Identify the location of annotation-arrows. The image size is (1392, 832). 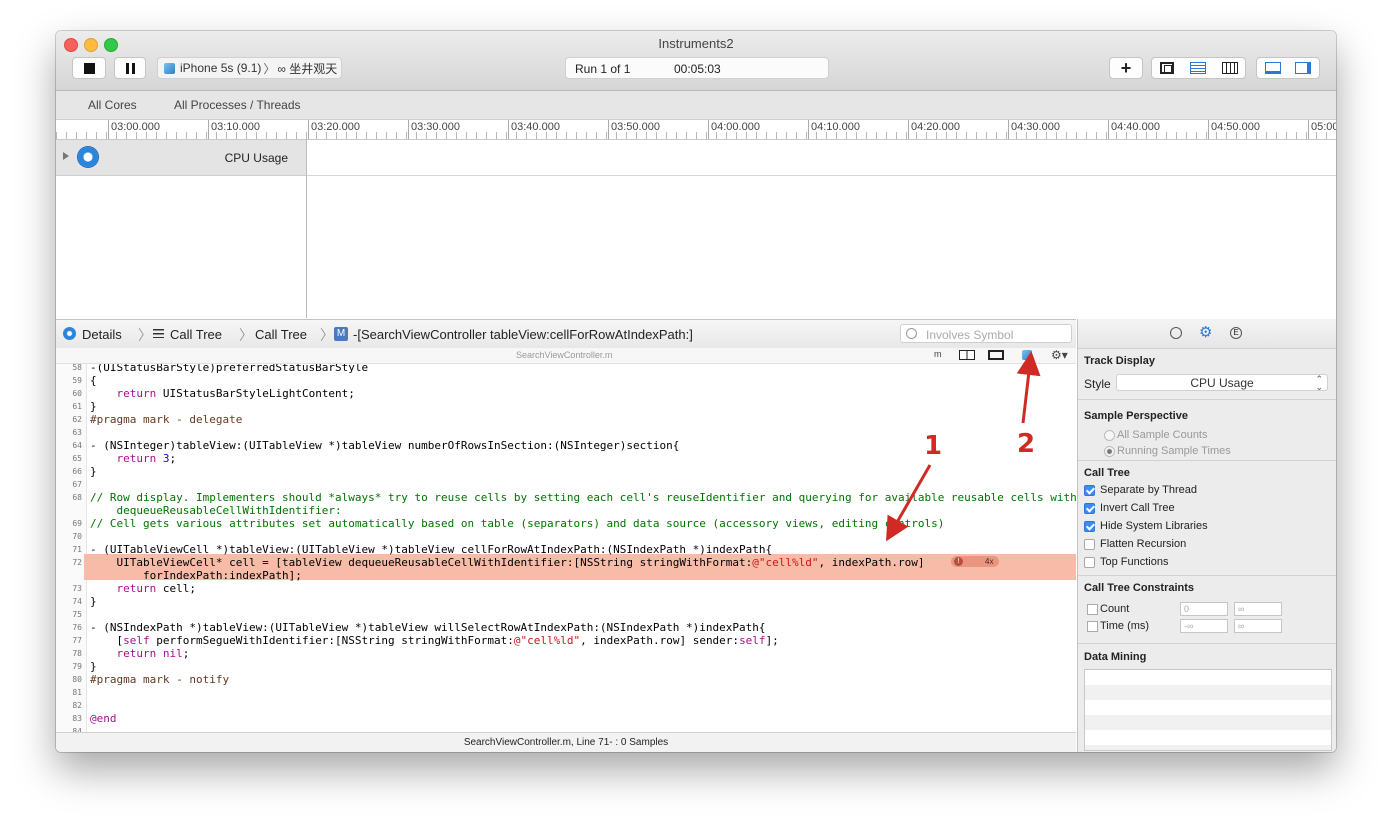
(963, 446).